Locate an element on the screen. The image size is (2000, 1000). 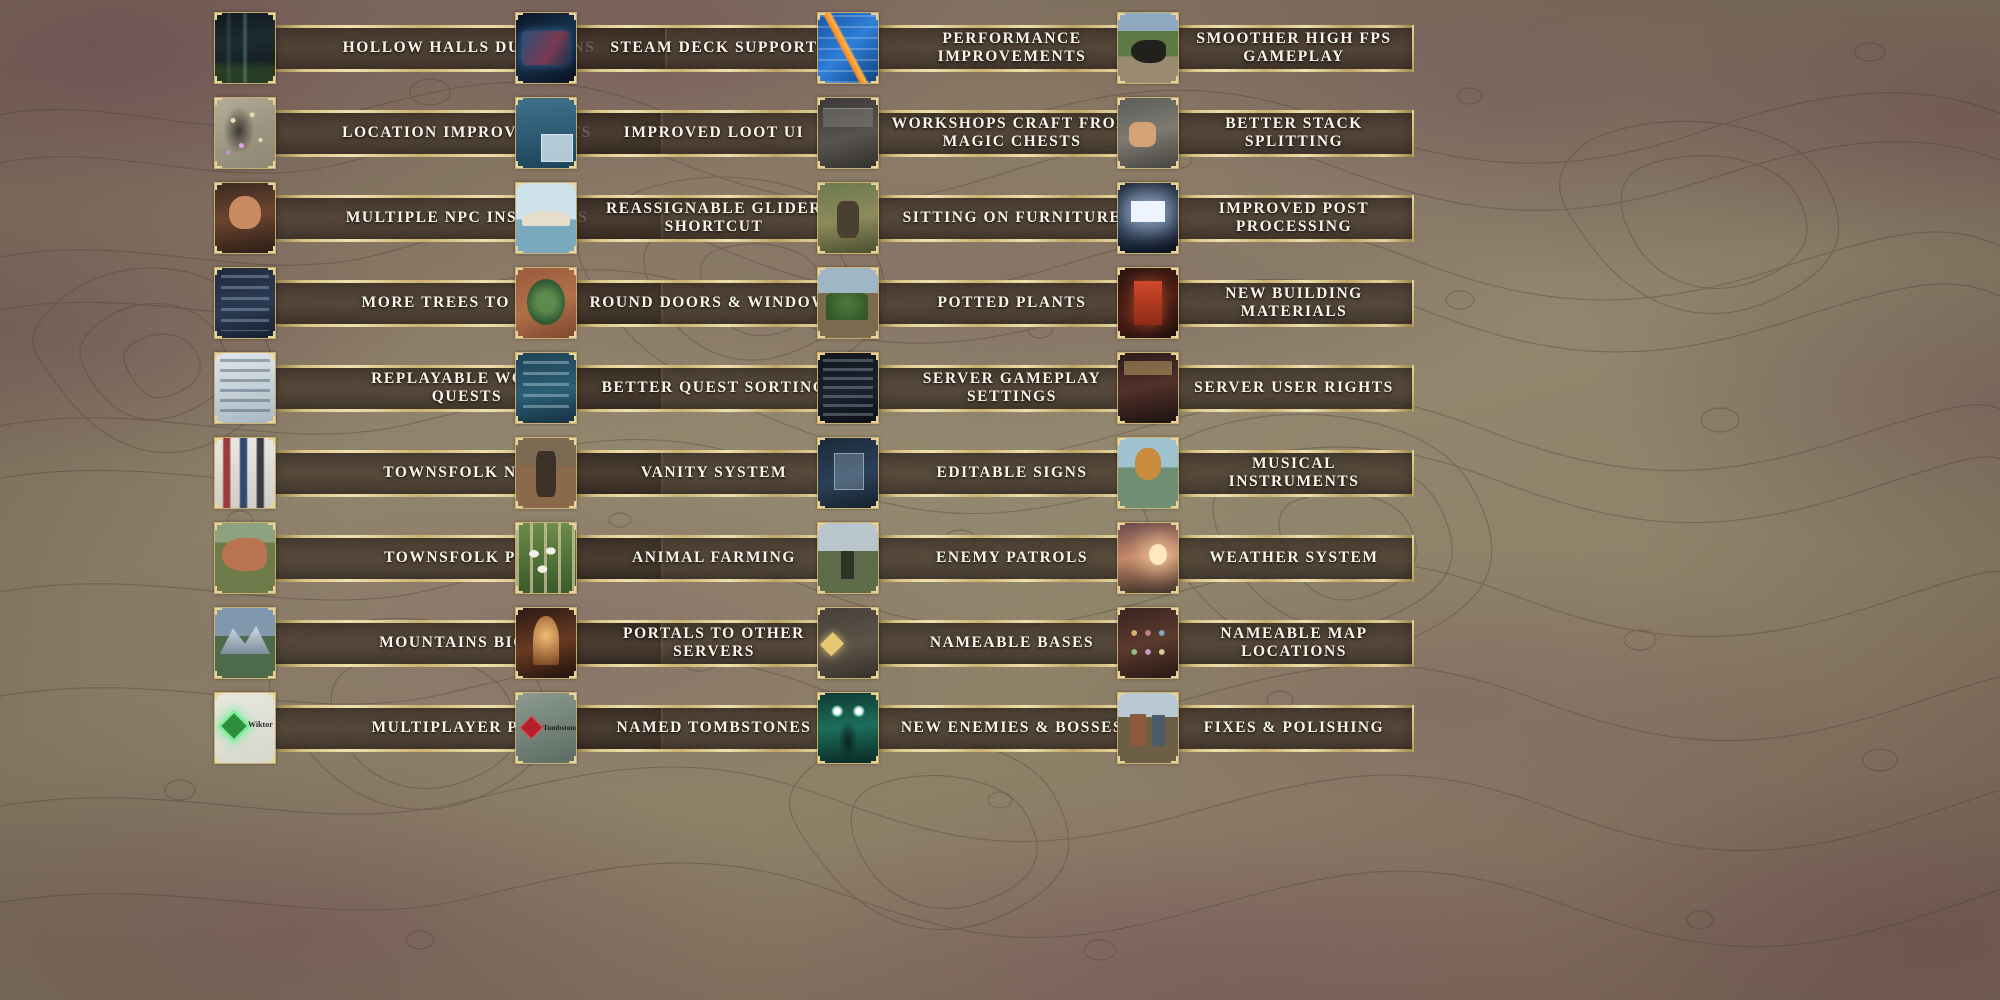
feature-label-bar-improved-post-processing: IMPROVED POST PROCESSING is located at coordinates (1295, 218).